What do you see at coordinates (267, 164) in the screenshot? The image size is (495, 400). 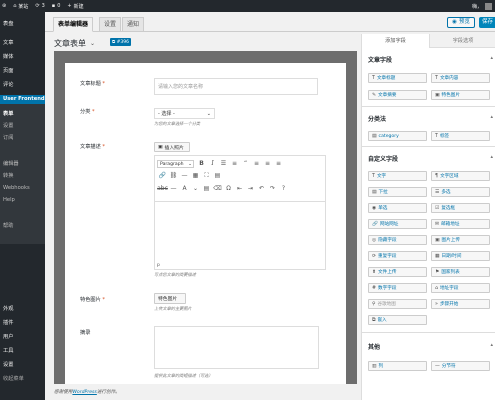 I see `align-center-icon: ≡` at bounding box center [267, 164].